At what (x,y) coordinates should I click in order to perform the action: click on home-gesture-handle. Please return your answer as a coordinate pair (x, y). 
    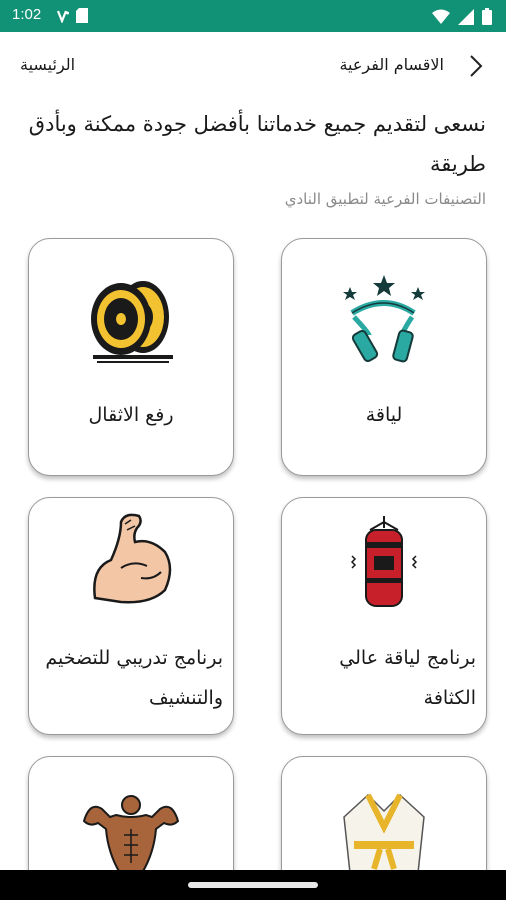
    Looking at the image, I should click on (253, 885).